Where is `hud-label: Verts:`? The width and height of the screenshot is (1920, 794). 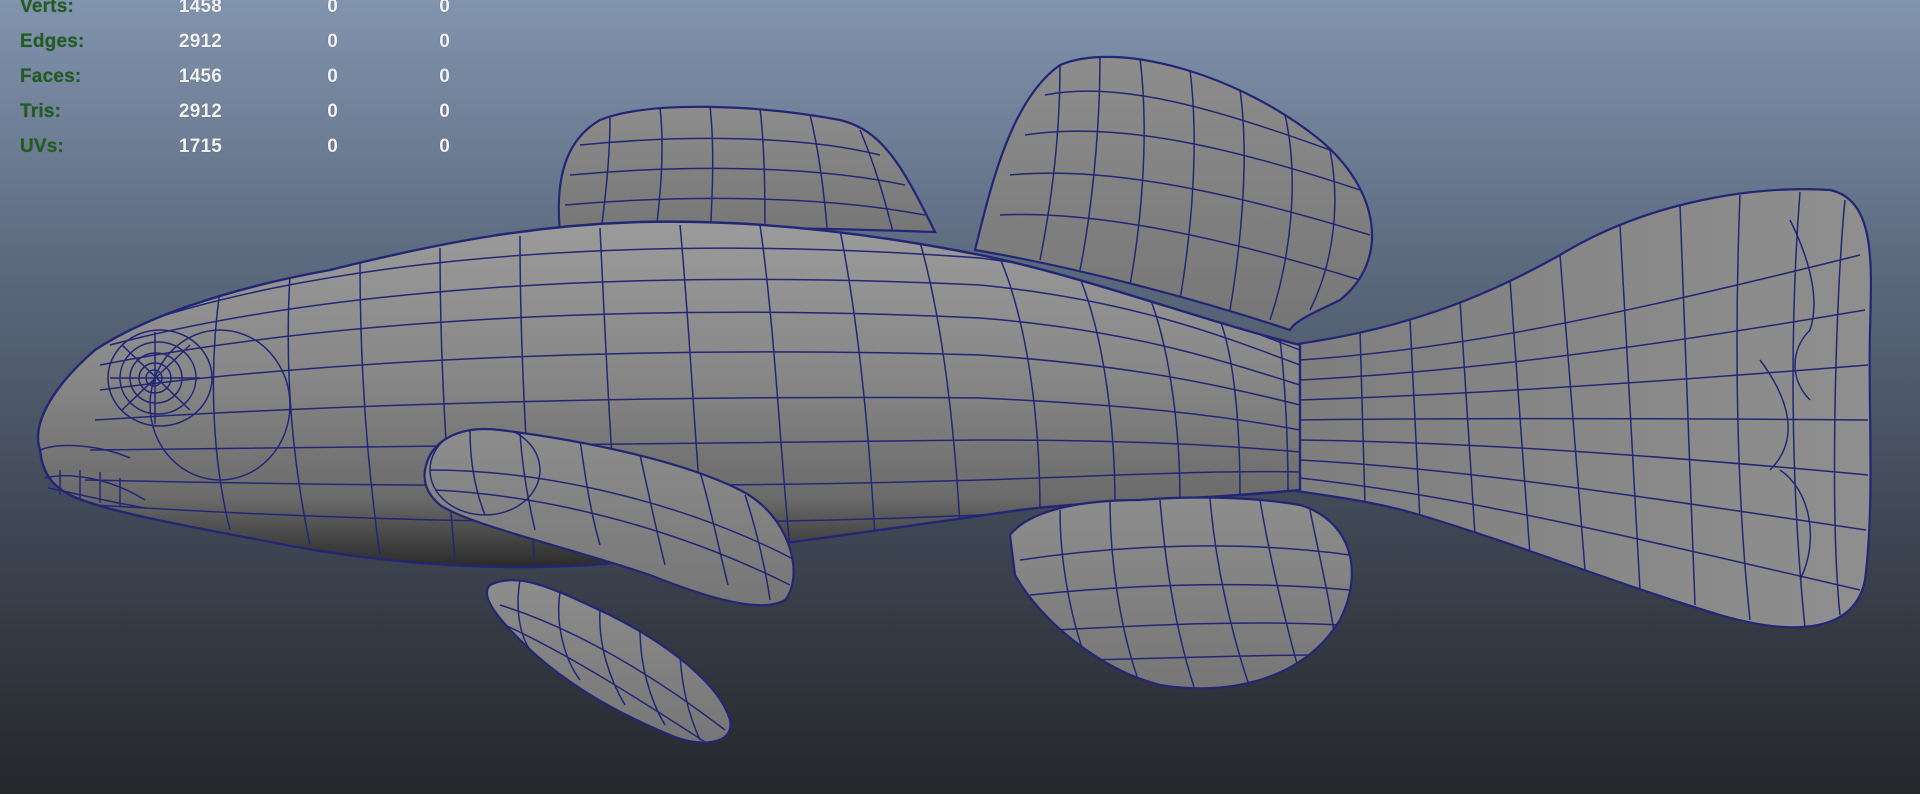
hud-label: Verts: is located at coordinates (47, 8).